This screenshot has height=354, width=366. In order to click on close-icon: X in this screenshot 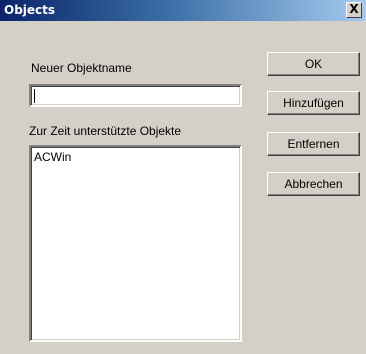, I will do `click(354, 9)`.